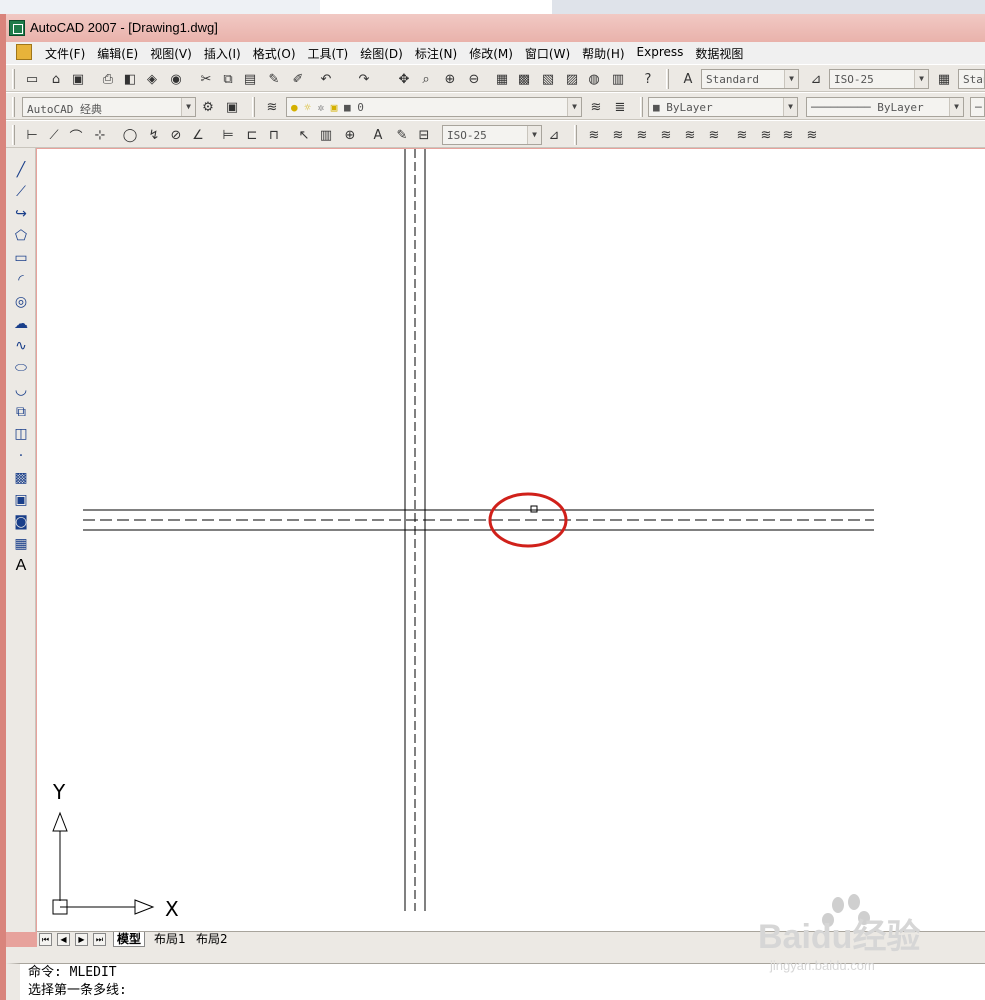 The width and height of the screenshot is (985, 1000). What do you see at coordinates (24, 52) in the screenshot?
I see `document-icon` at bounding box center [24, 52].